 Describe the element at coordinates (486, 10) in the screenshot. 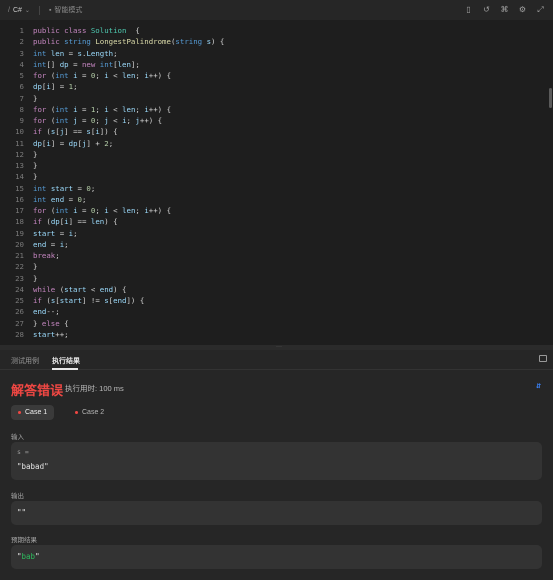

I see `reset-icon: ↺` at that location.